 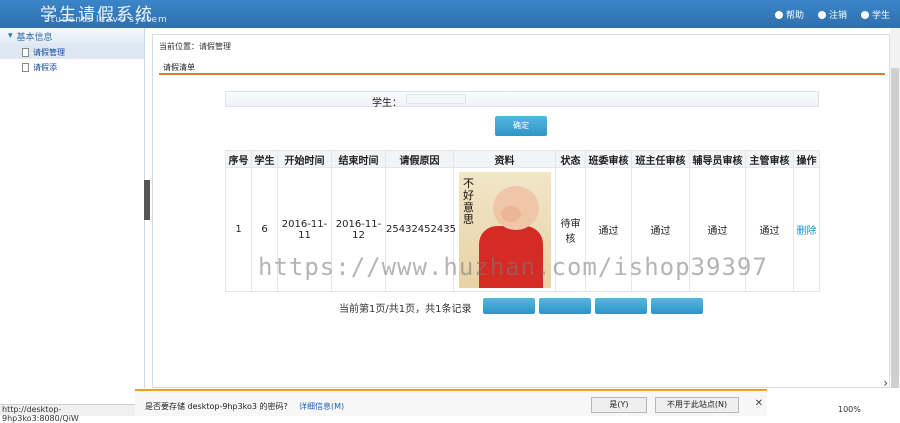 I want to click on next-page-button, so click(x=621, y=306).